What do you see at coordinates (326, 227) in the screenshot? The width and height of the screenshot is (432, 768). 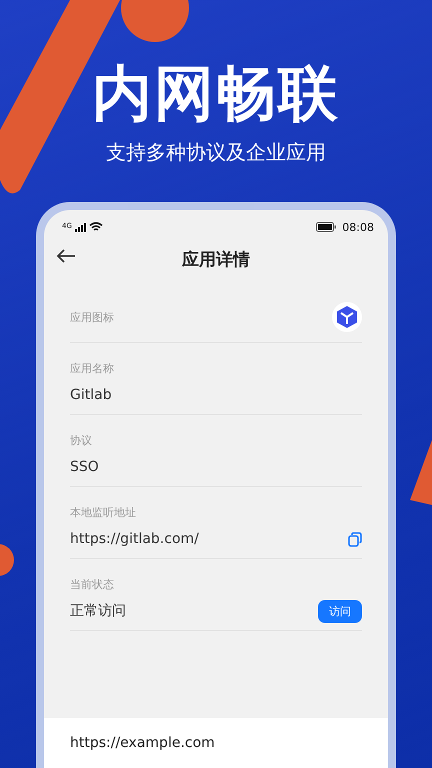 I see `battery-icon` at bounding box center [326, 227].